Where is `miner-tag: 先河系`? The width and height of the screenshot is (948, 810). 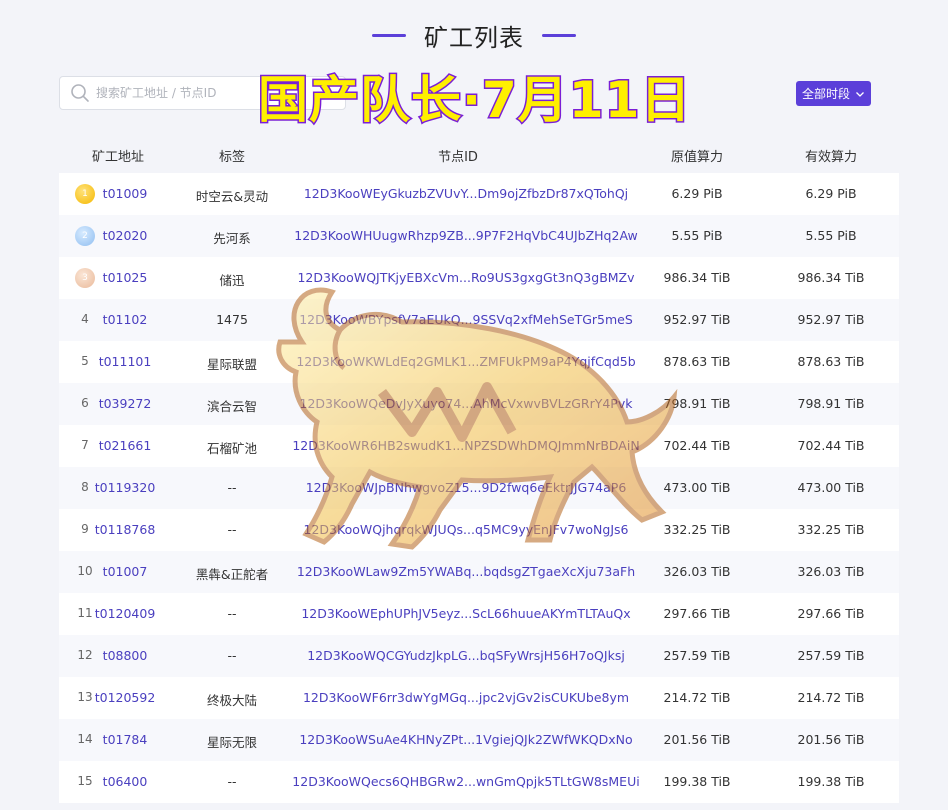 miner-tag: 先河系 is located at coordinates (232, 238).